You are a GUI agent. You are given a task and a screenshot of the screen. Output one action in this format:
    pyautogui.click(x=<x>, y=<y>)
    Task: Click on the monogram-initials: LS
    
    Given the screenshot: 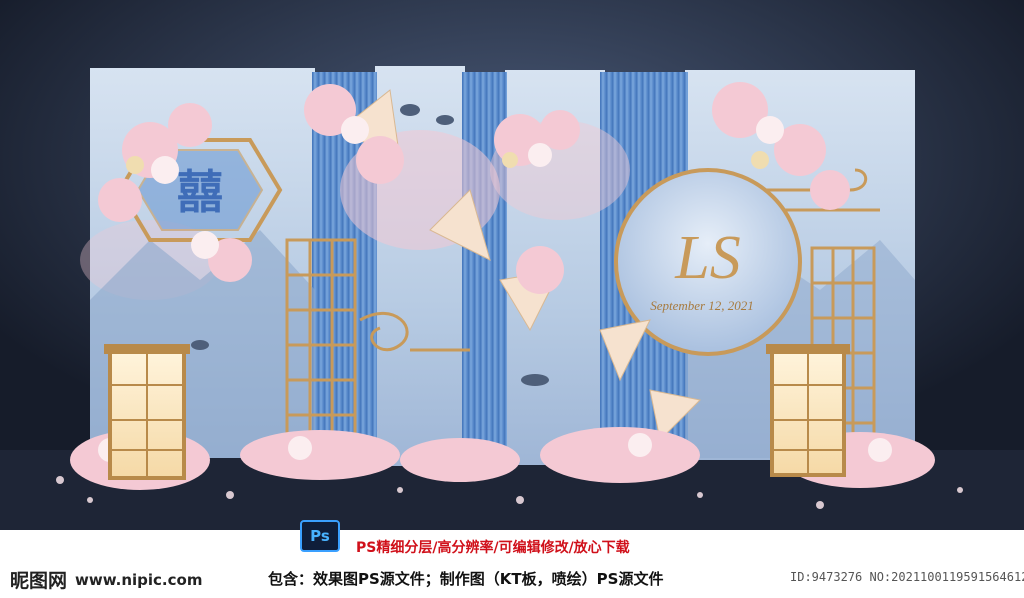 What is the action you would take?
    pyautogui.click(x=707, y=258)
    